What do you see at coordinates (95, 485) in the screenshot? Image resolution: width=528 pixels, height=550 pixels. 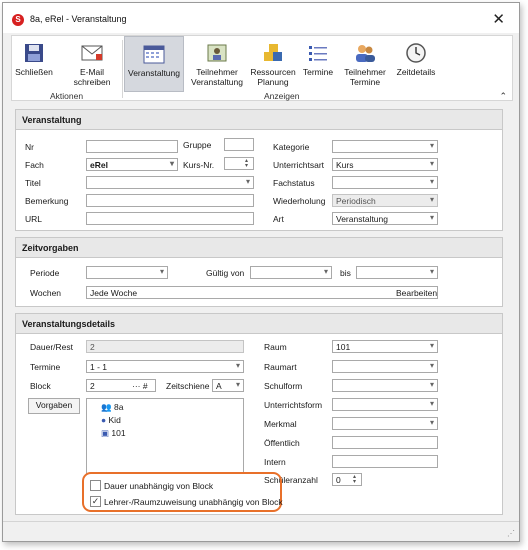 I see `dauer-unabhaengig-checkbox` at bounding box center [95, 485].